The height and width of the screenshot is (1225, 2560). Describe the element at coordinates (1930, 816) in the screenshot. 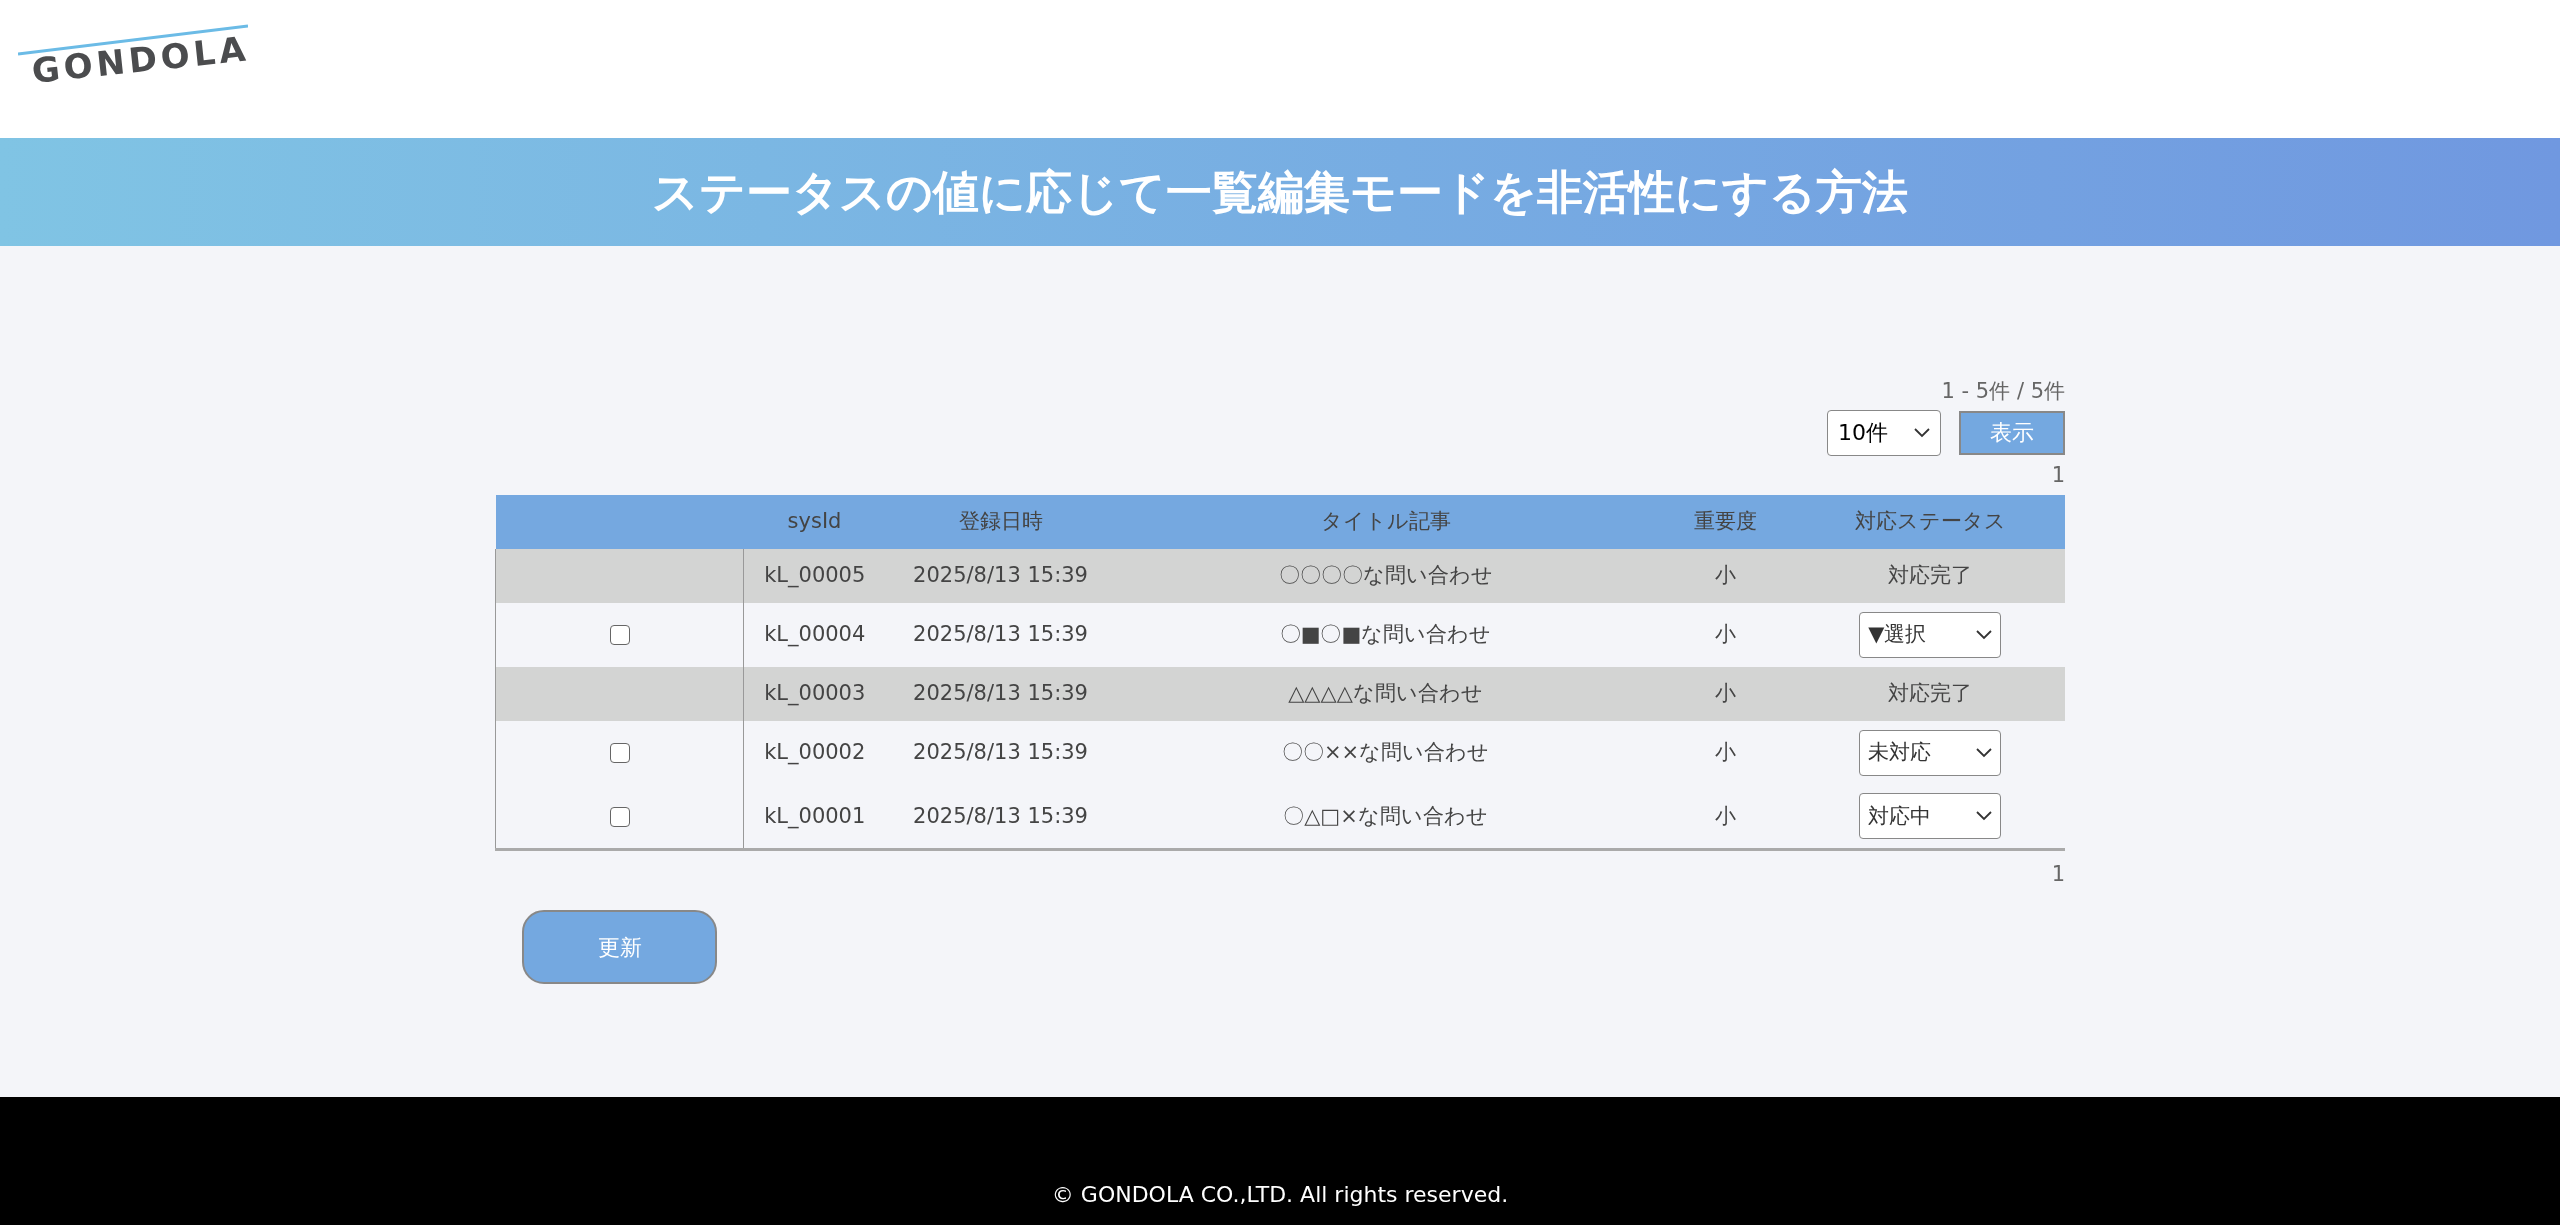

I see `status-select: 対応中` at that location.